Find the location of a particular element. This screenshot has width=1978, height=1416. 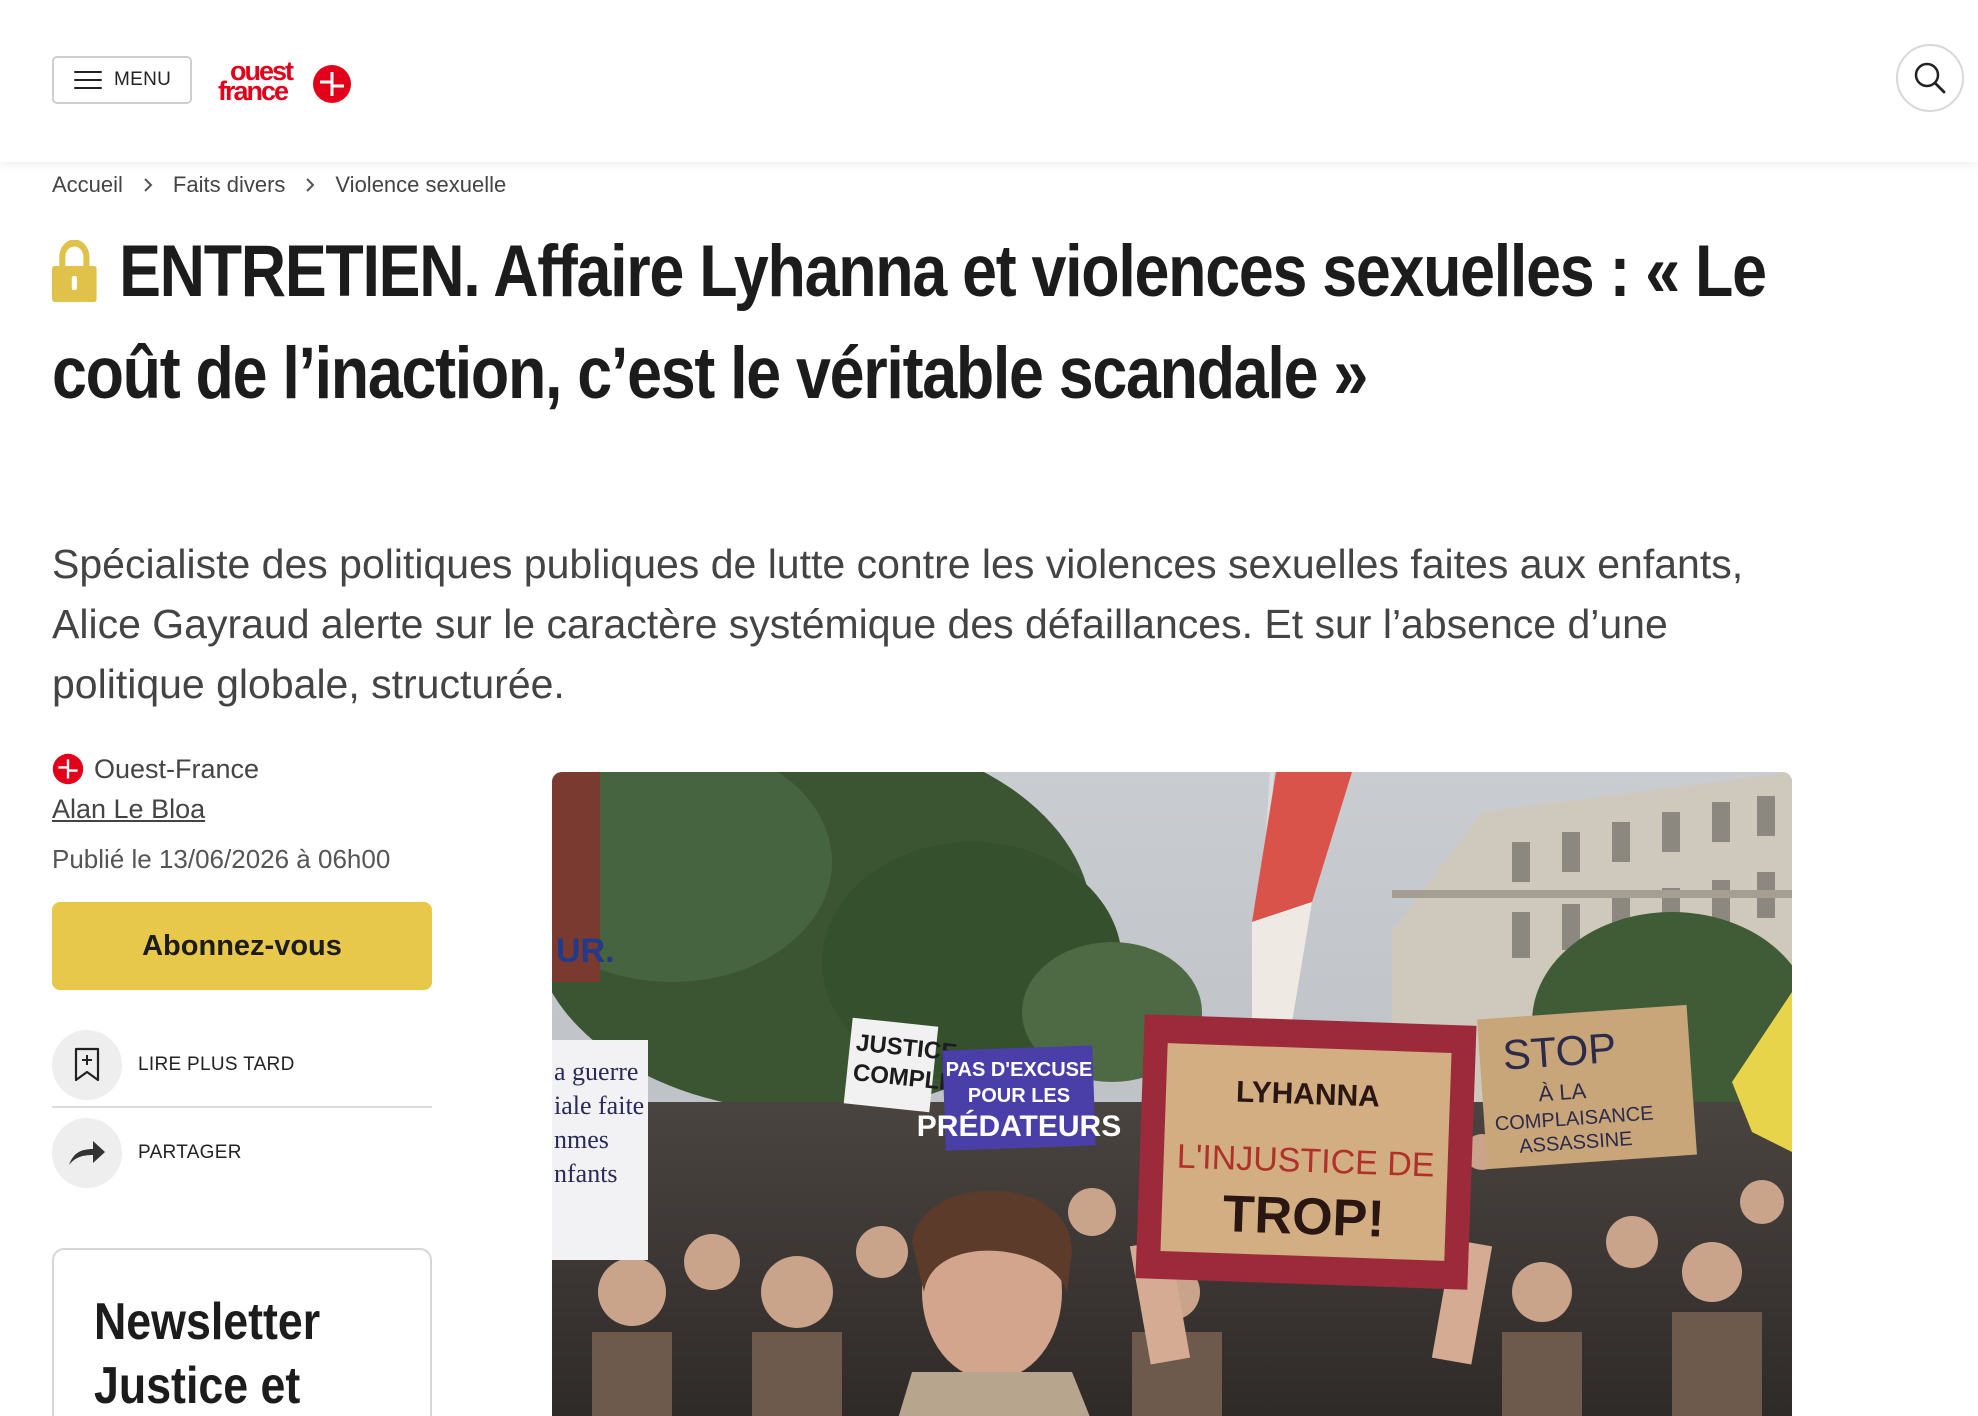

breadcrumb-faits-divers: Faits divers is located at coordinates (229, 185).